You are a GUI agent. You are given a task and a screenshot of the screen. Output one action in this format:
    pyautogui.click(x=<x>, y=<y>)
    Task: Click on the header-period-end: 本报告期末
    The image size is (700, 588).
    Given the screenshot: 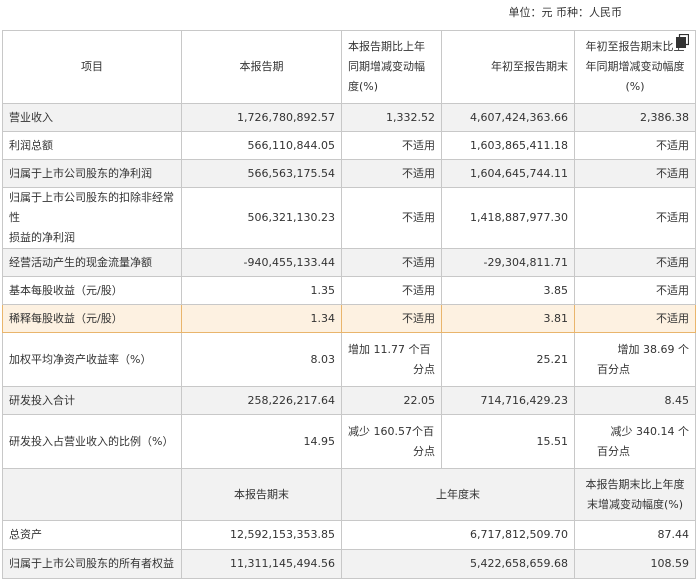 What is the action you would take?
    pyautogui.click(x=261, y=494)
    